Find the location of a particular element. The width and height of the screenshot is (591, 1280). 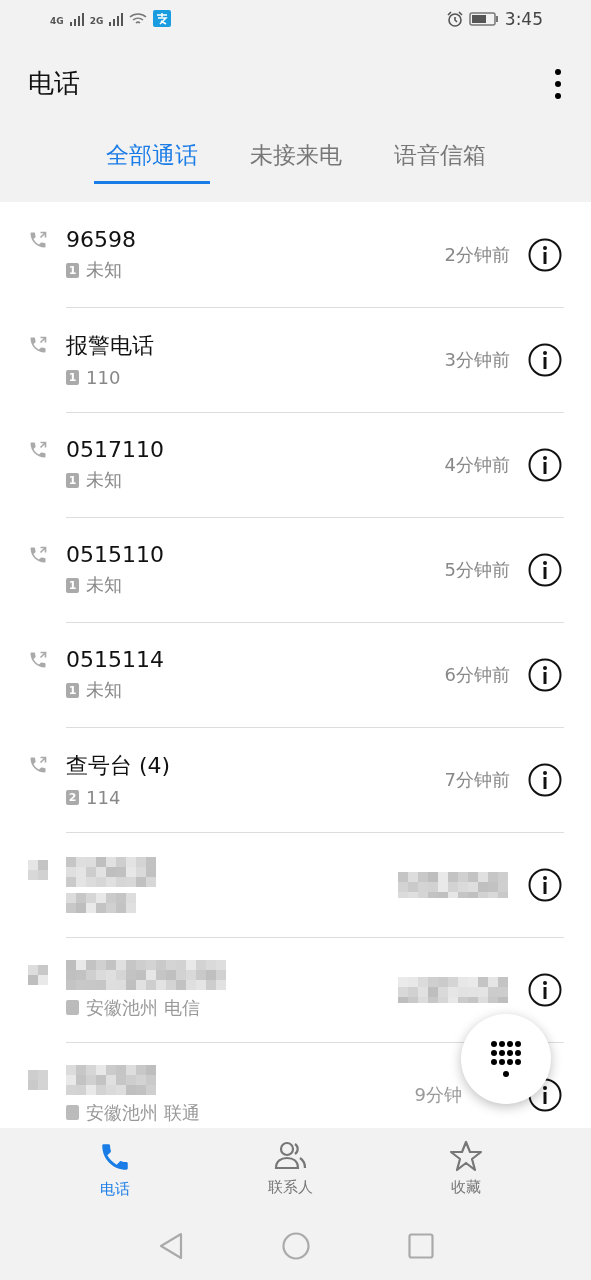

call-detail: 安徽池州 电信 is located at coordinates (143, 1007).